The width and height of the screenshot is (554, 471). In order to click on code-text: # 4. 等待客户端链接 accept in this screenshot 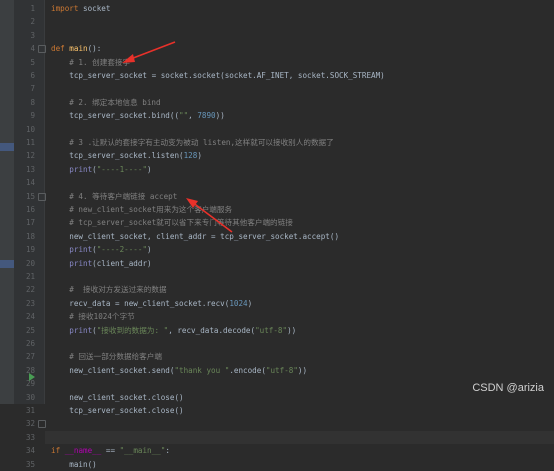, I will do `click(114, 196)`.